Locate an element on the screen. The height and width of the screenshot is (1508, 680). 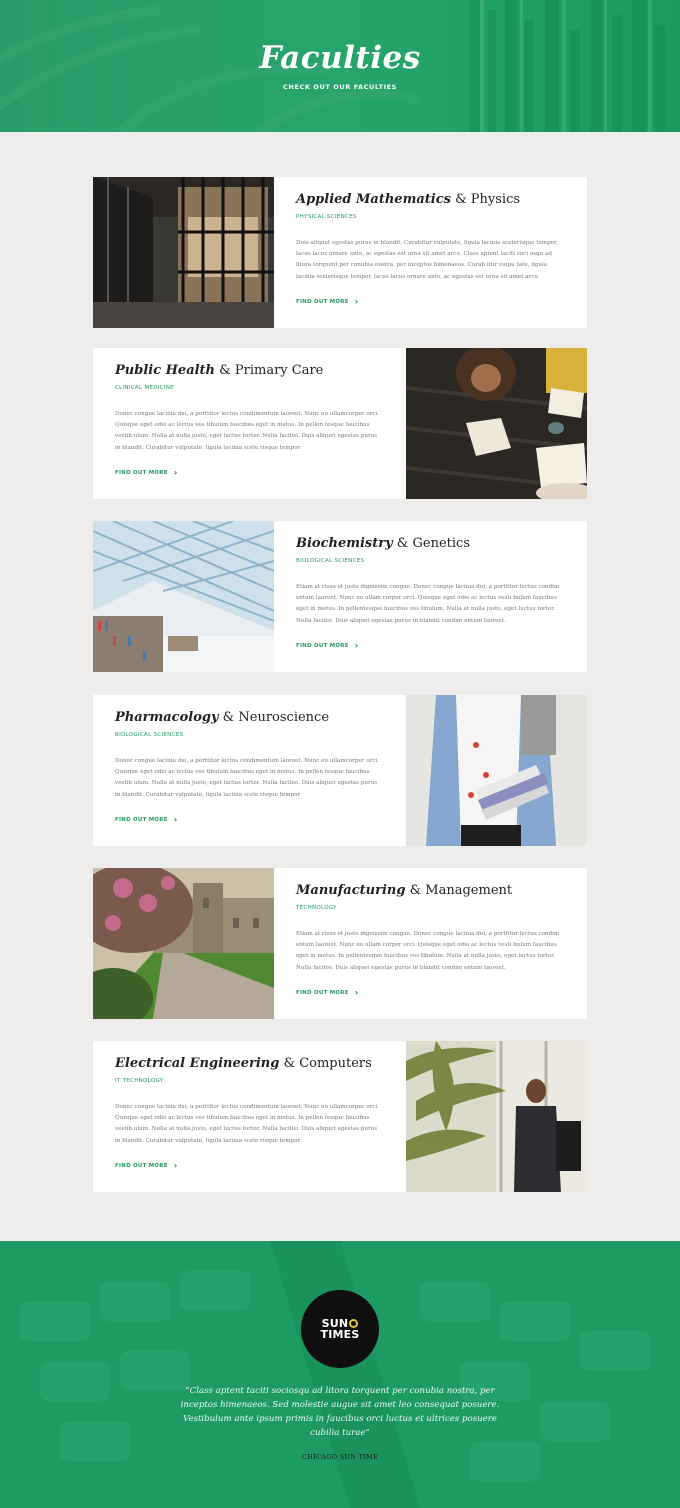
faculty-category: PHYSICAL SCIENCES is located at coordinates (326, 217).